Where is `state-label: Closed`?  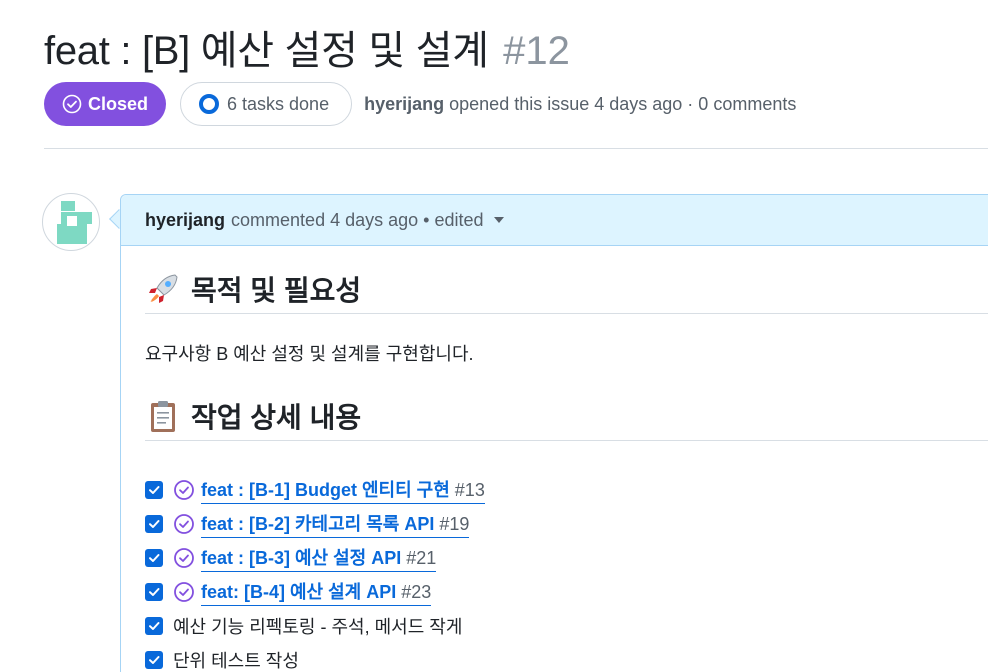
state-label: Closed is located at coordinates (118, 103).